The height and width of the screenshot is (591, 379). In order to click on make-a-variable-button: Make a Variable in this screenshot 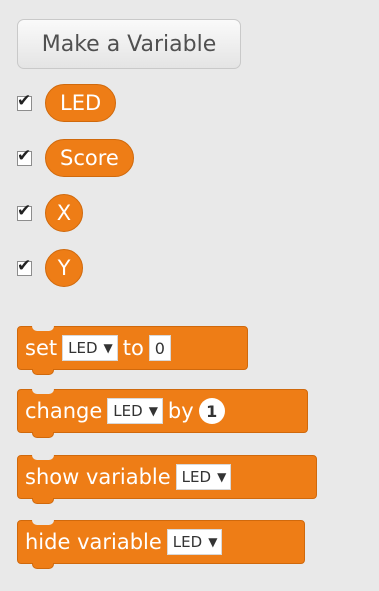, I will do `click(129, 44)`.